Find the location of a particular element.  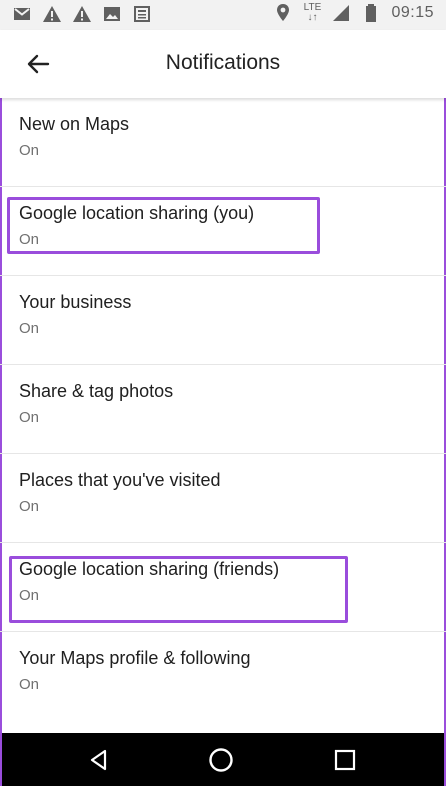

setting-label: New on Maps is located at coordinates (74, 124).